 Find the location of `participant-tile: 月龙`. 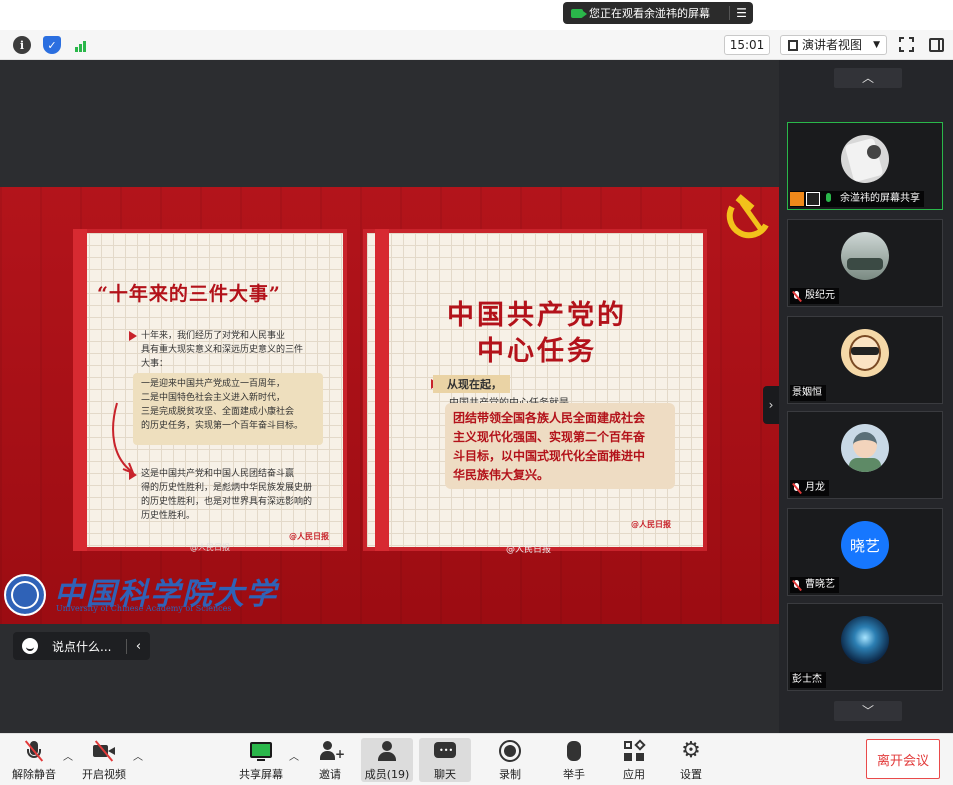

participant-tile: 月龙 is located at coordinates (865, 455).